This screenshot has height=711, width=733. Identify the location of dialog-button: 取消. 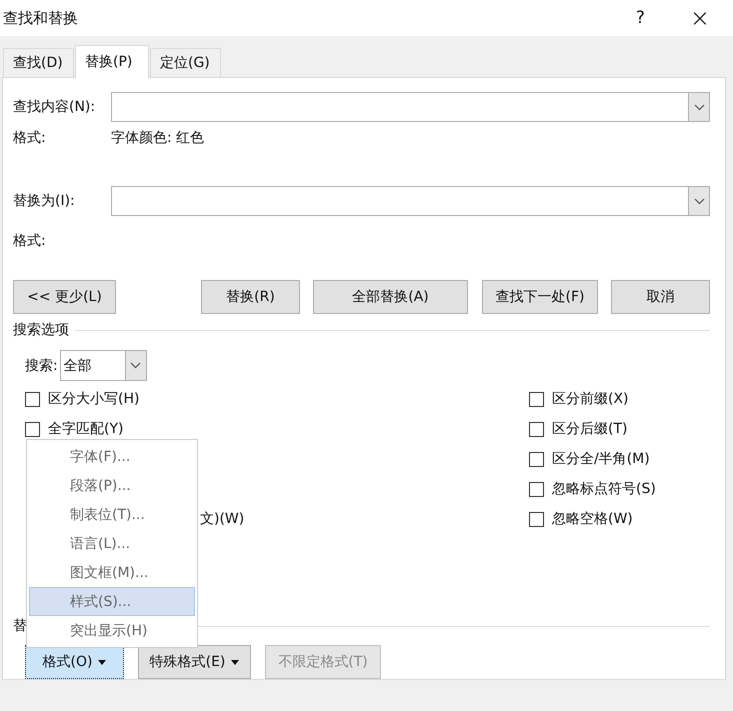
(660, 297).